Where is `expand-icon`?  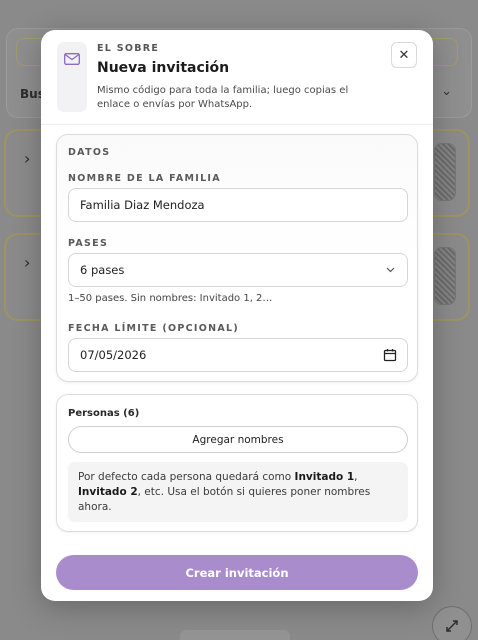 expand-icon is located at coordinates (452, 623).